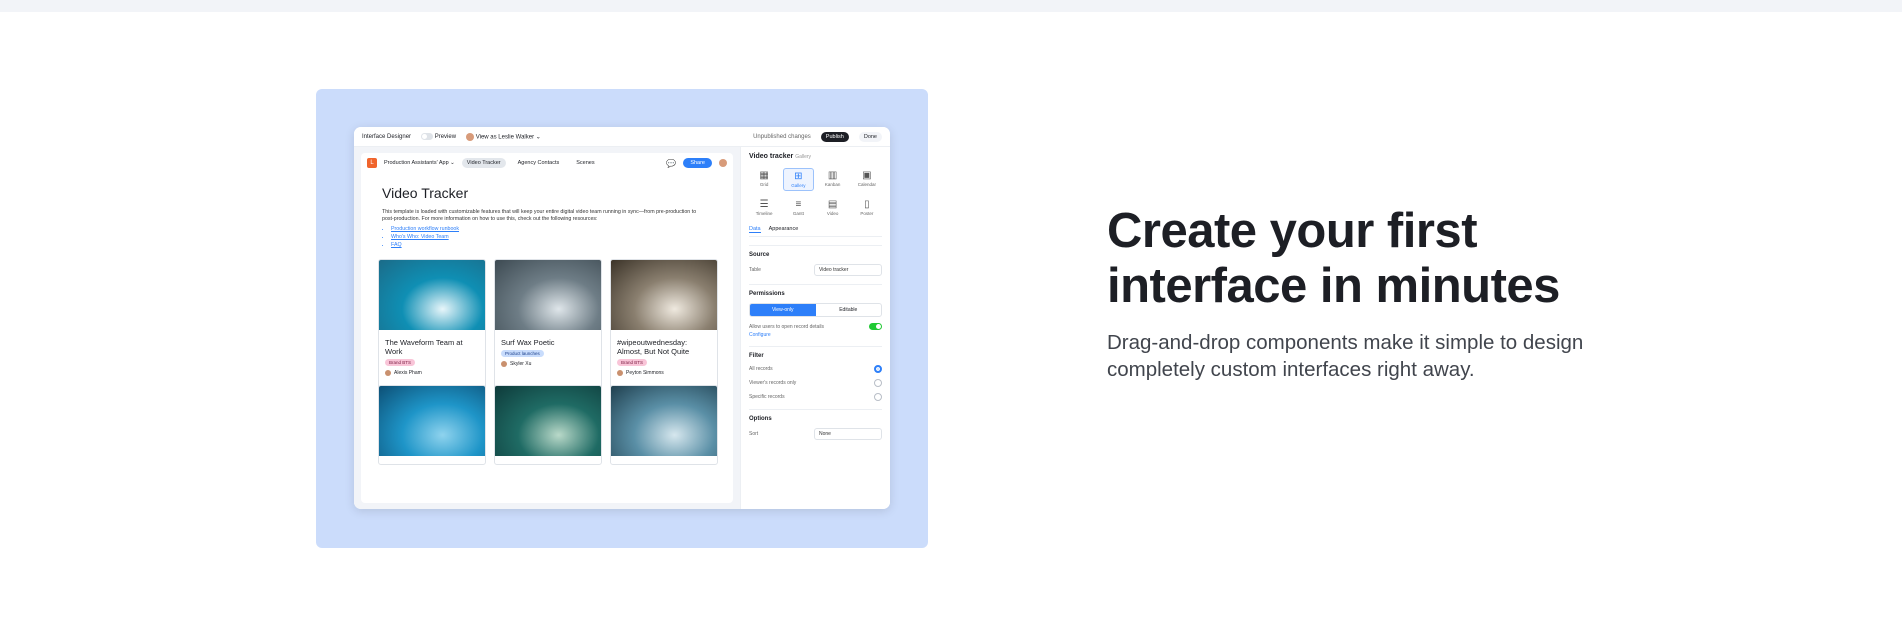 The image size is (1902, 634). What do you see at coordinates (548, 364) in the screenshot?
I see `card-user: Skyler Xu` at bounding box center [548, 364].